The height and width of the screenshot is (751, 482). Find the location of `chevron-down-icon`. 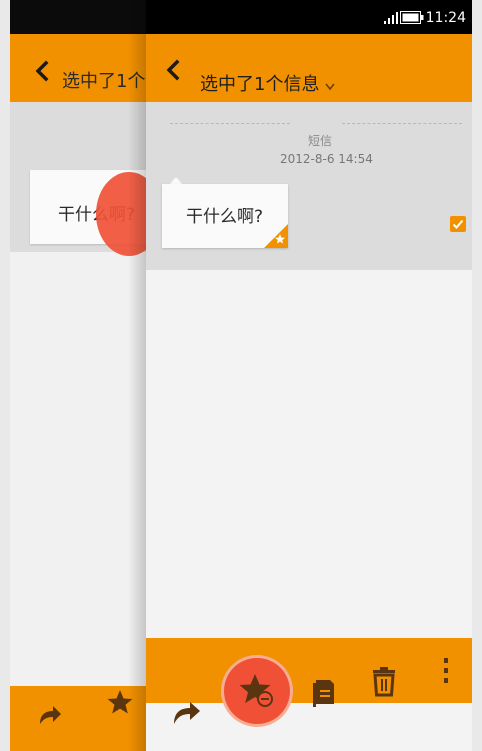

chevron-down-icon is located at coordinates (330, 87).